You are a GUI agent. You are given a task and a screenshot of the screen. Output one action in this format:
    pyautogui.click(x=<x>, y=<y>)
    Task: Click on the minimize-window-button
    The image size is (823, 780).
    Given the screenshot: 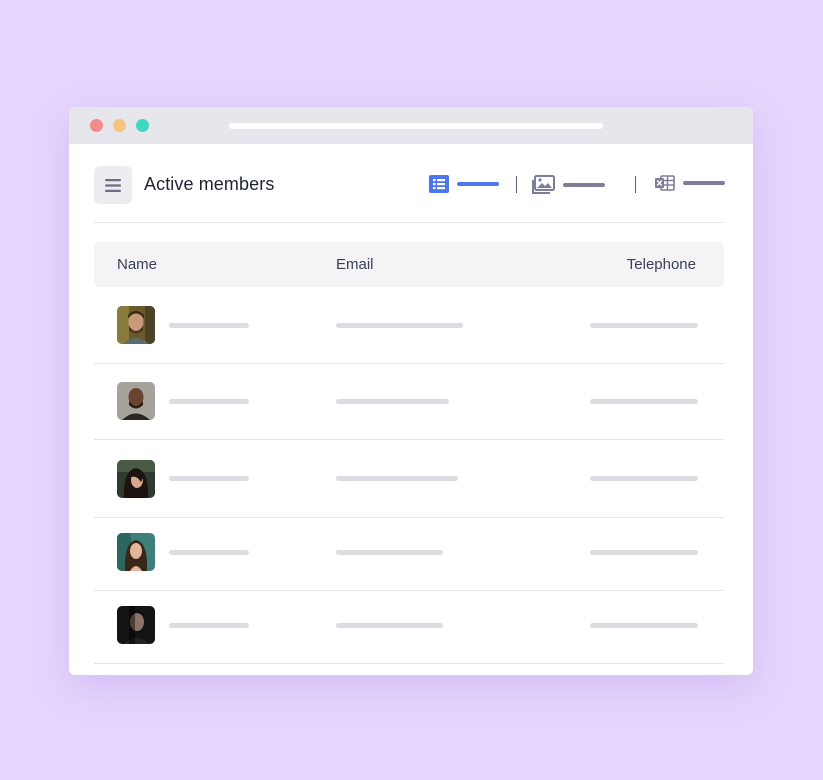 What is the action you would take?
    pyautogui.click(x=119, y=125)
    